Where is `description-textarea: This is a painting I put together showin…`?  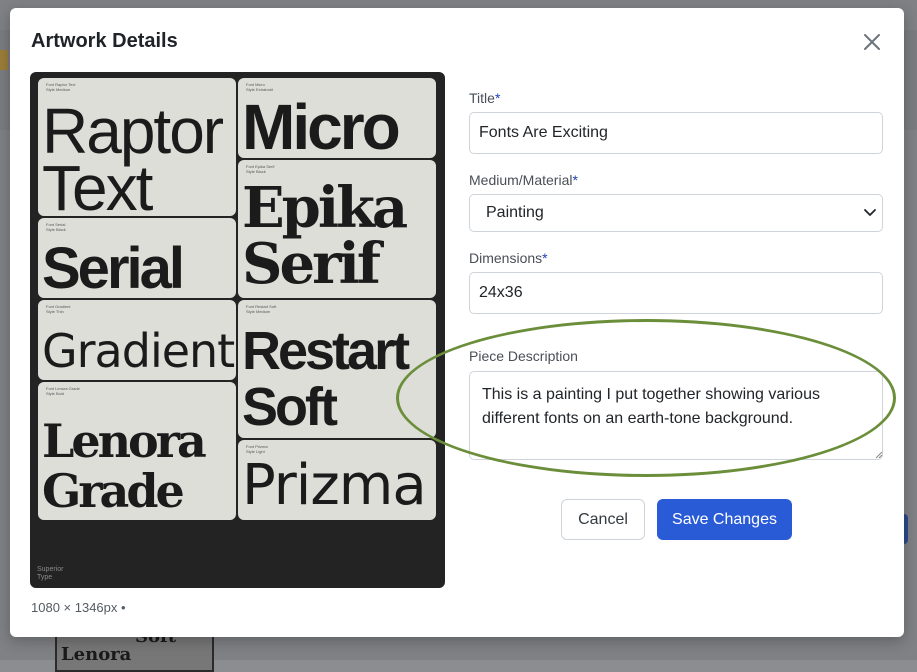 description-textarea: This is a painting I put together showin… is located at coordinates (676, 415).